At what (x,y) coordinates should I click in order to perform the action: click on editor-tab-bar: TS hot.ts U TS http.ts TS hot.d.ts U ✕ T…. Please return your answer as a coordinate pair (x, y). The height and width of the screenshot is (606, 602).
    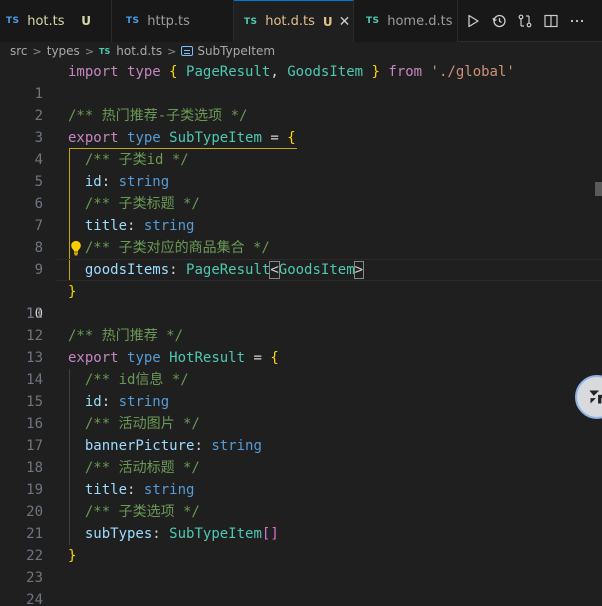
    Looking at the image, I should click on (301, 21).